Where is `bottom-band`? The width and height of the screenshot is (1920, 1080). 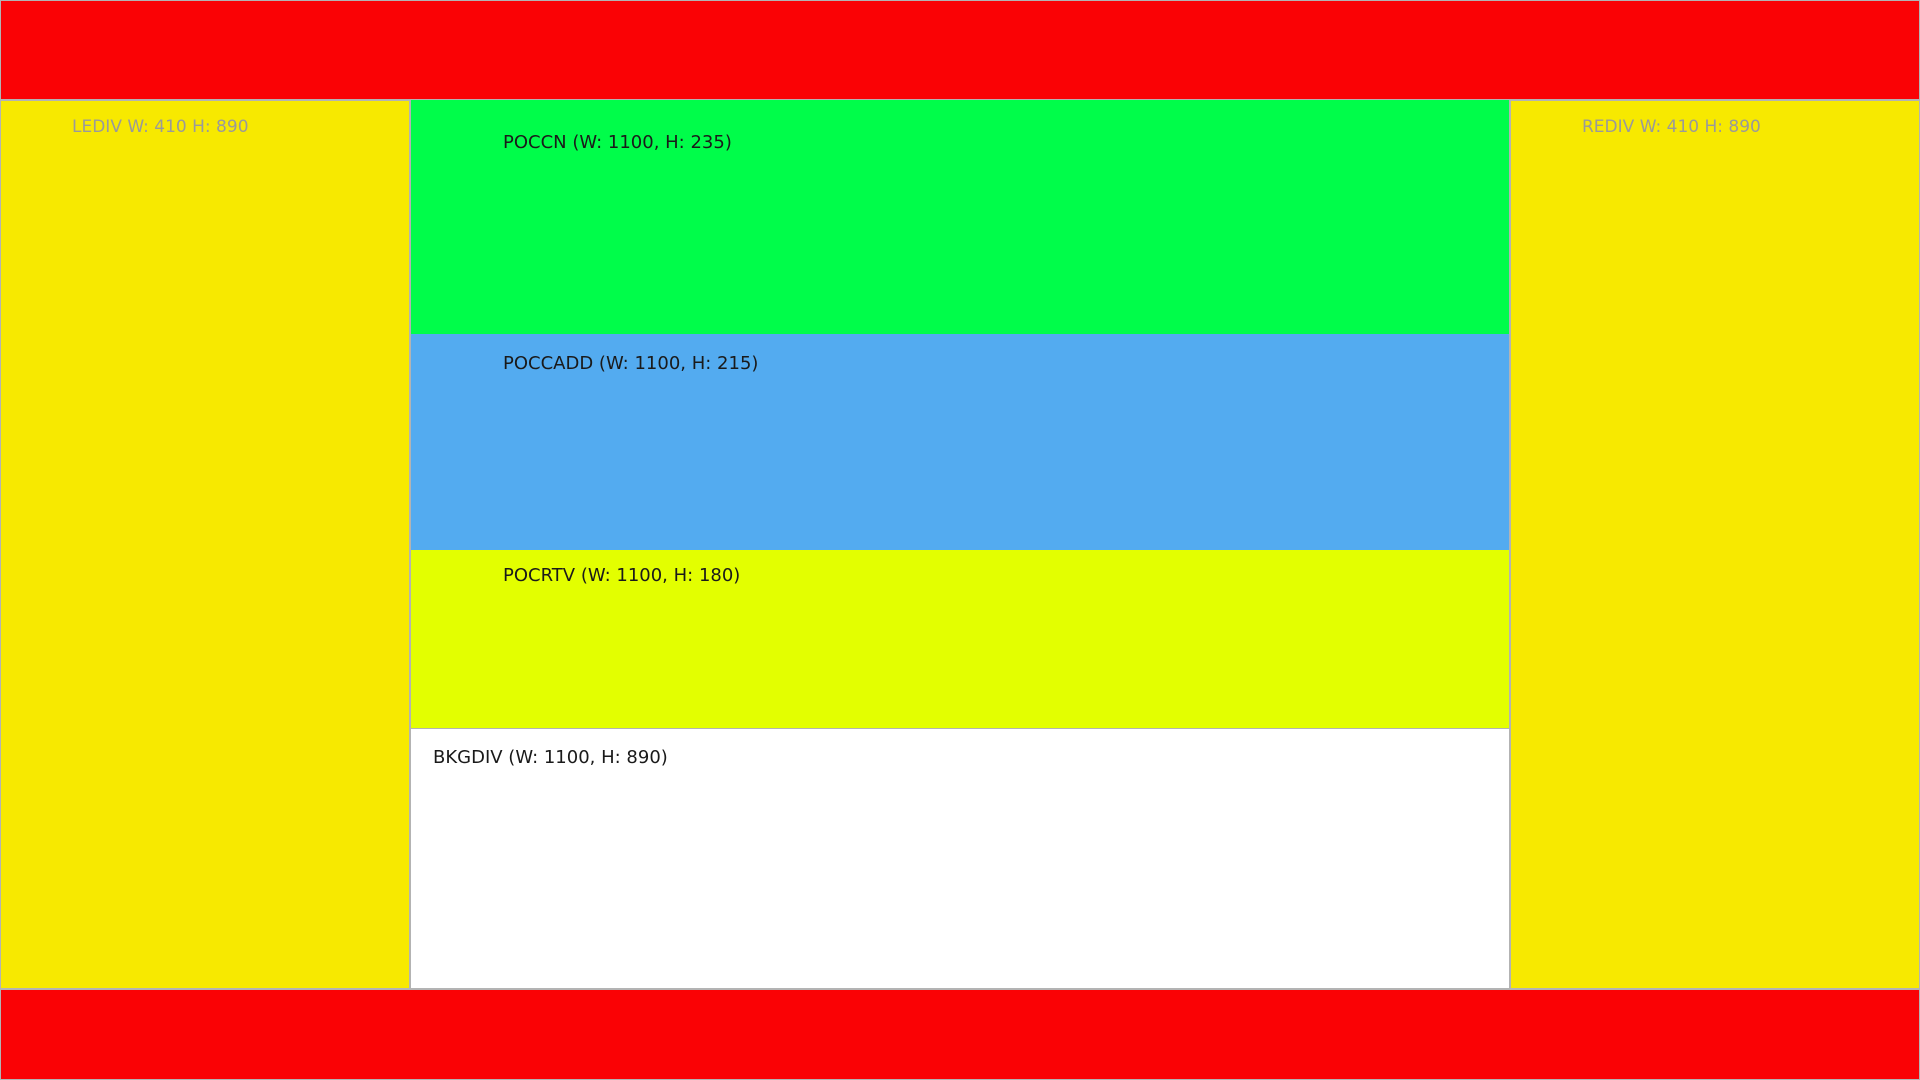
bottom-band is located at coordinates (960, 1034).